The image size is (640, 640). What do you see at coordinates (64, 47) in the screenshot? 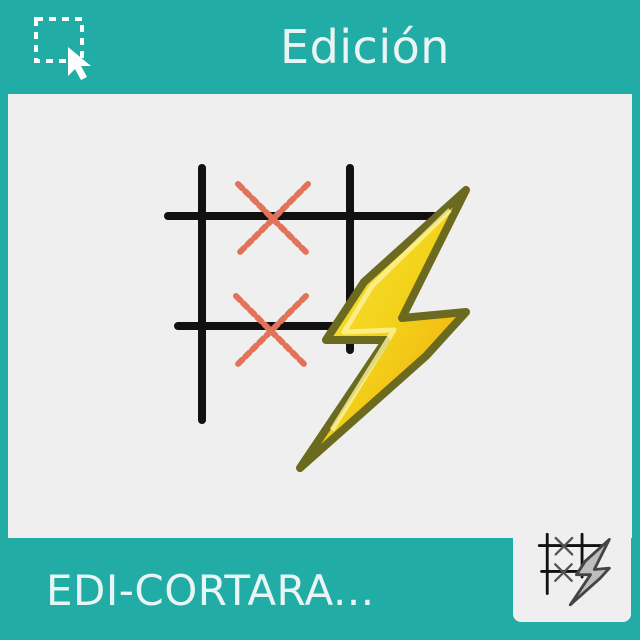
I see `selection-cursor-icon` at bounding box center [64, 47].